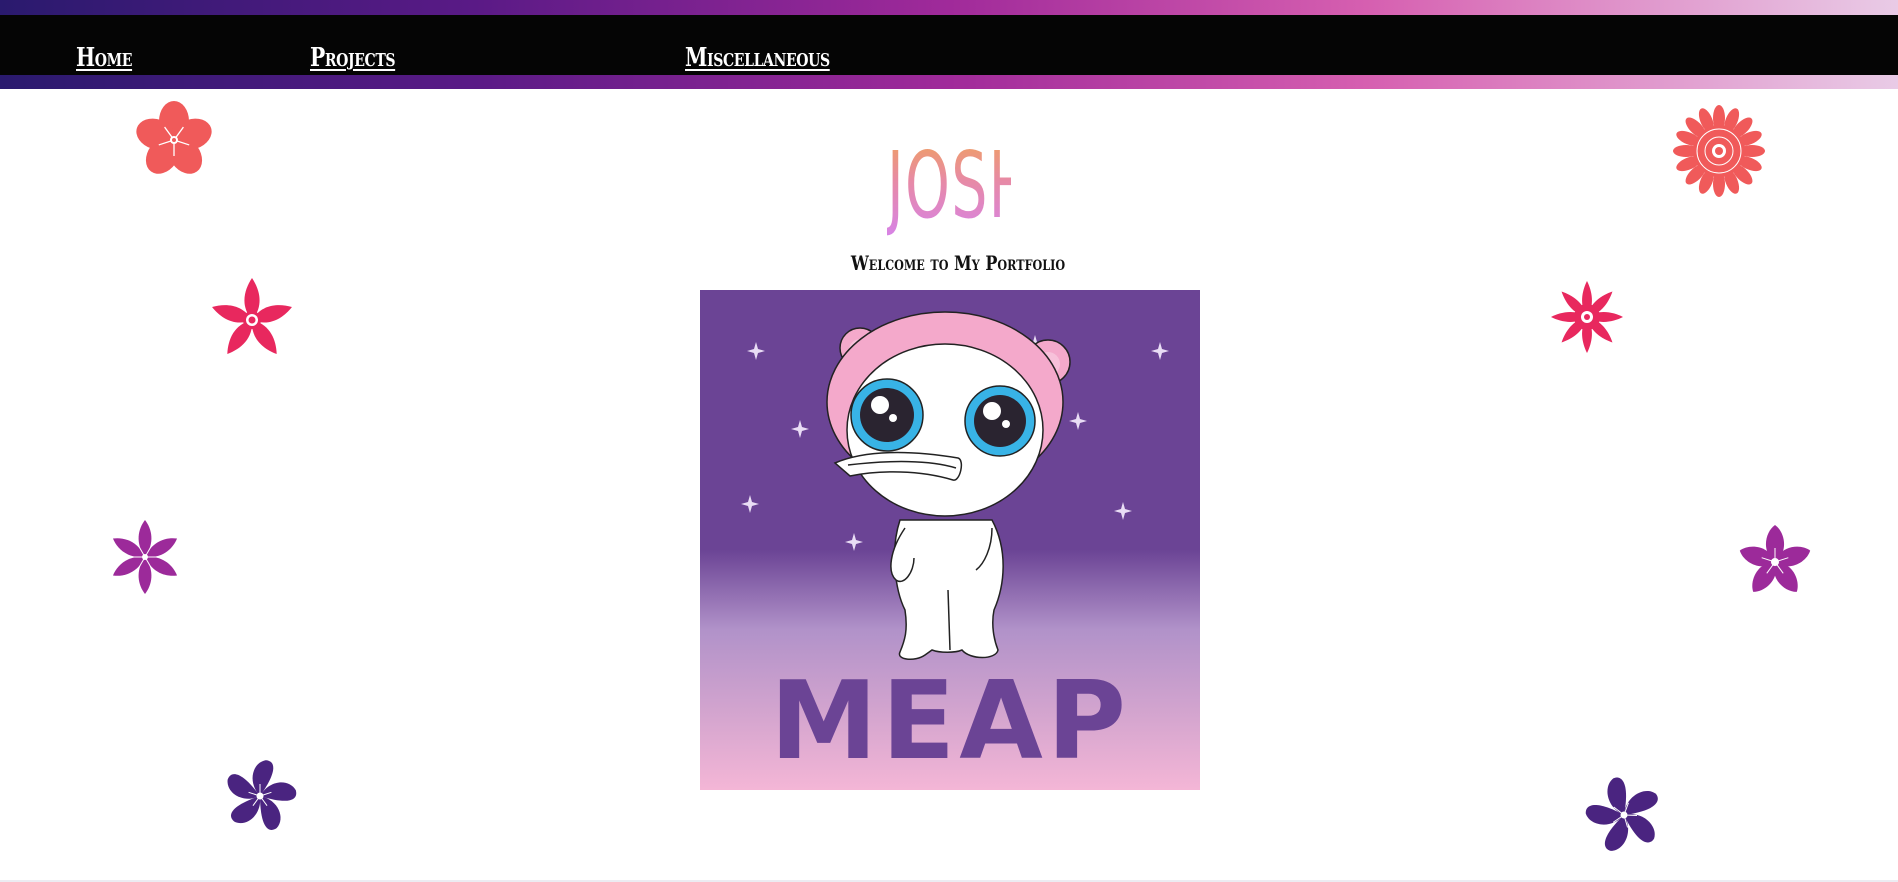 The height and width of the screenshot is (882, 1898). Describe the element at coordinates (104, 58) in the screenshot. I see `nav-home-link: Home` at that location.